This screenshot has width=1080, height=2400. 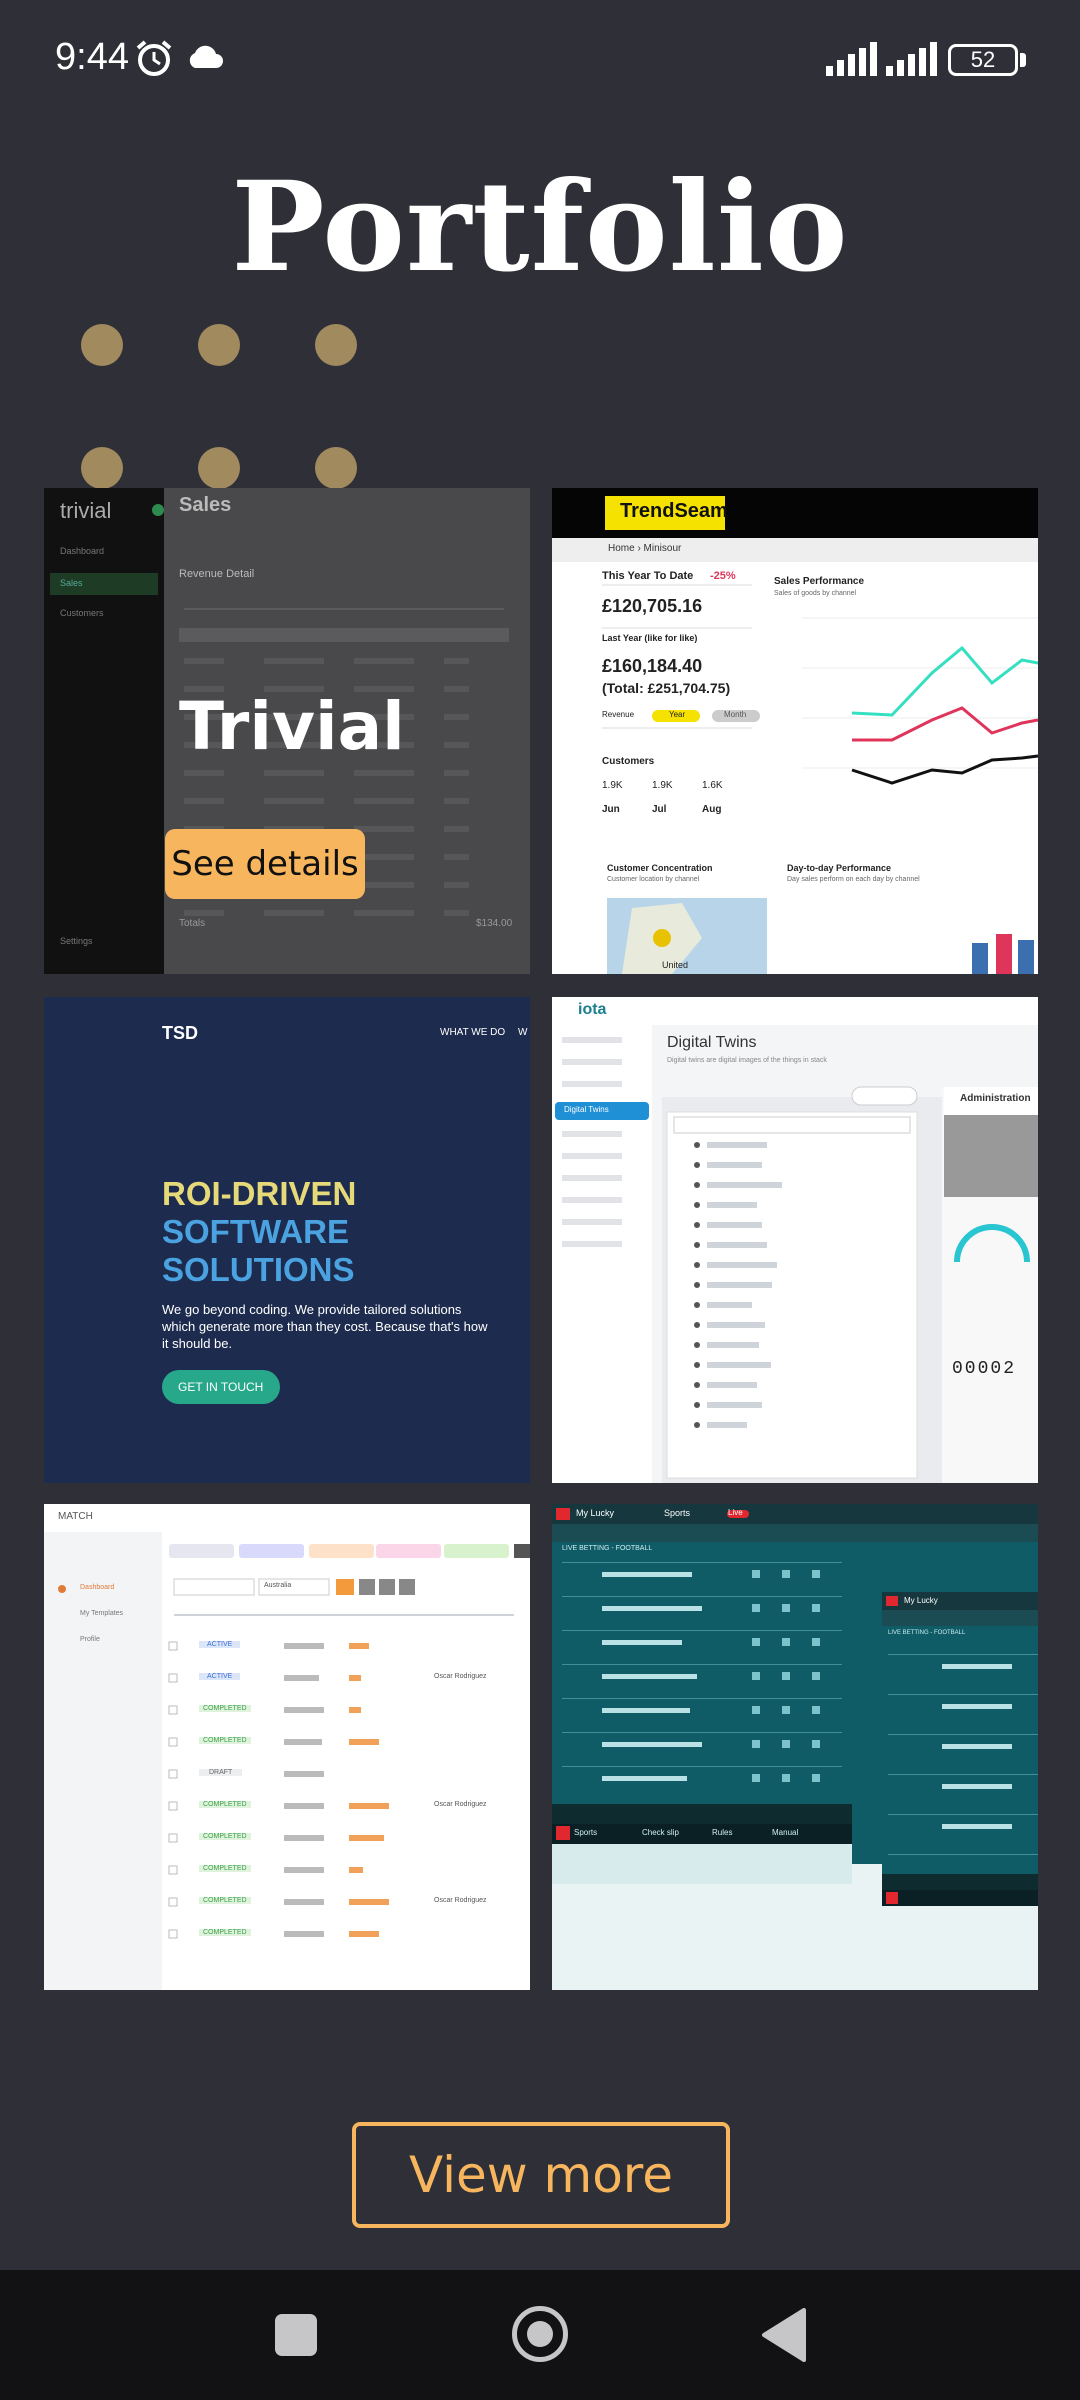 I want to click on mylucky-bottom-nav: Manual, so click(x=785, y=1832).